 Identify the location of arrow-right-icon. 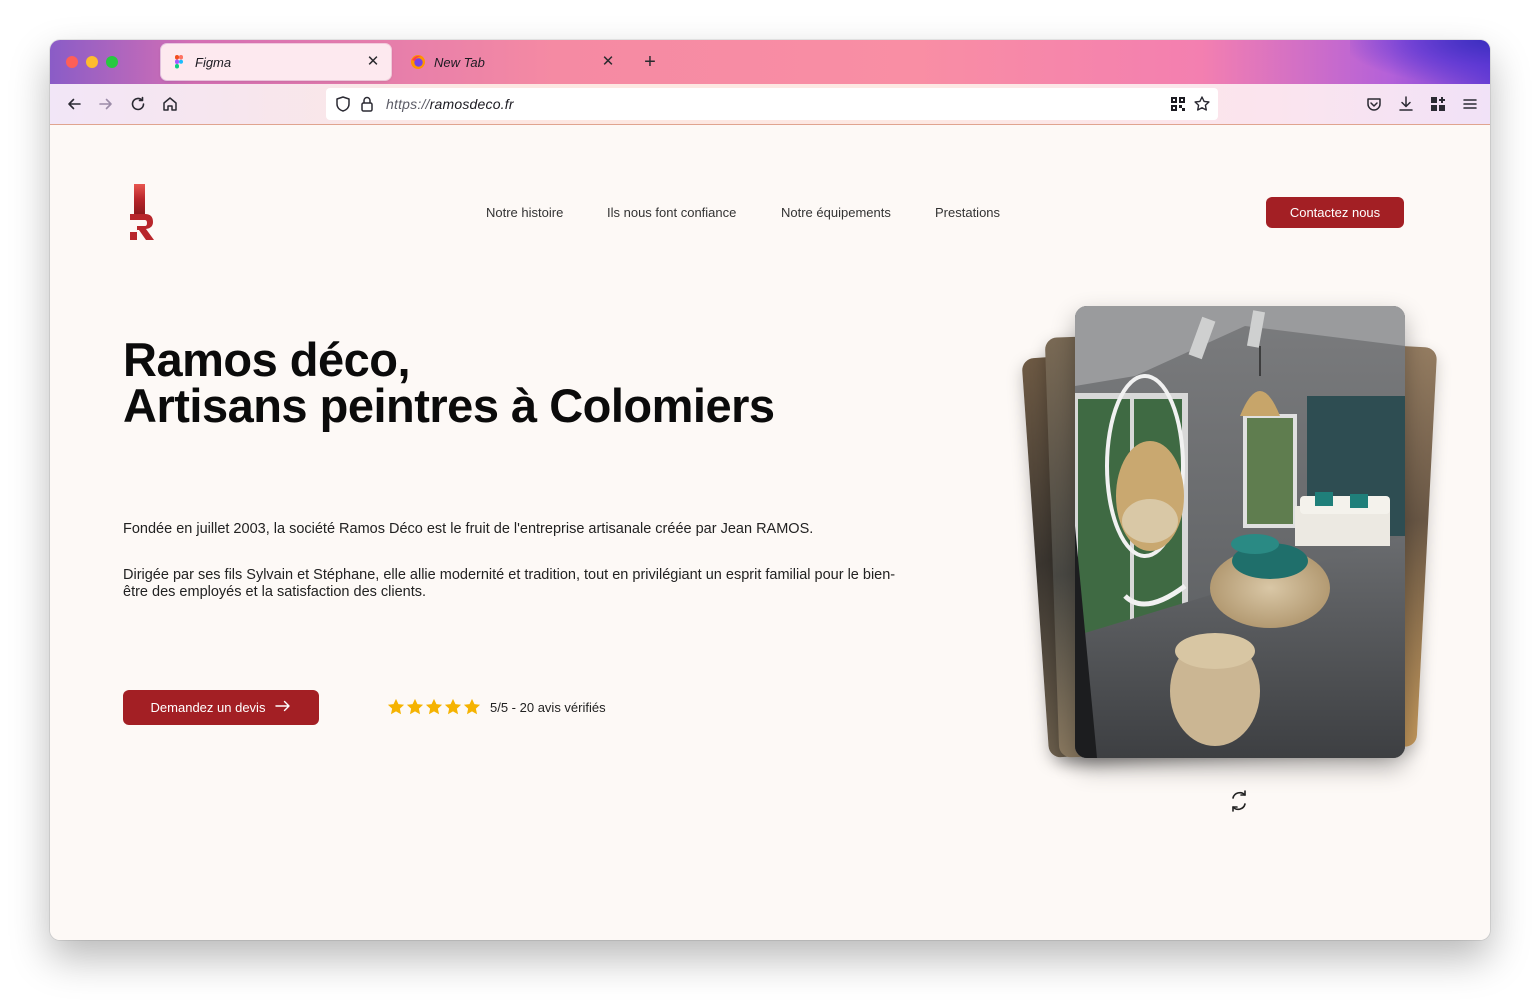
(283, 707).